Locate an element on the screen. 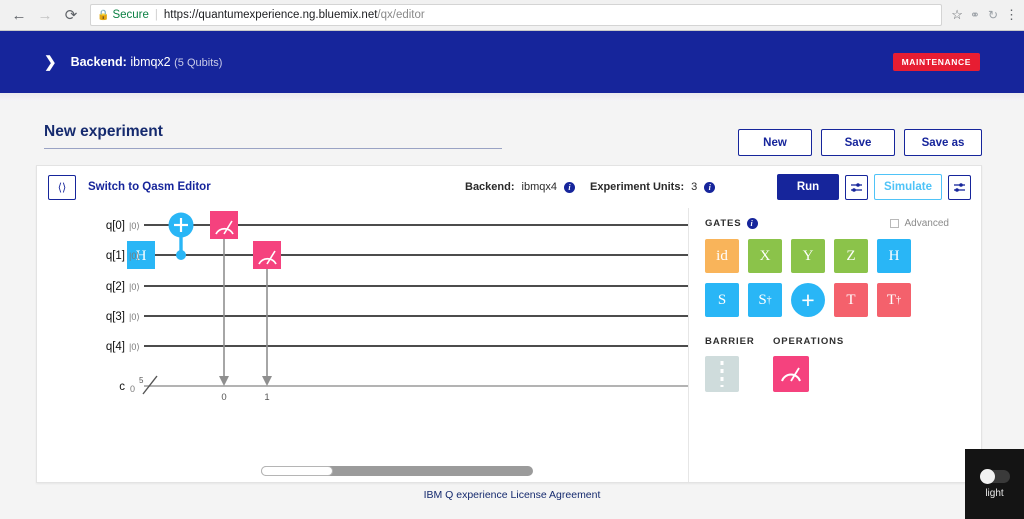 The image size is (1024, 519). gate-h: H is located at coordinates (894, 256).